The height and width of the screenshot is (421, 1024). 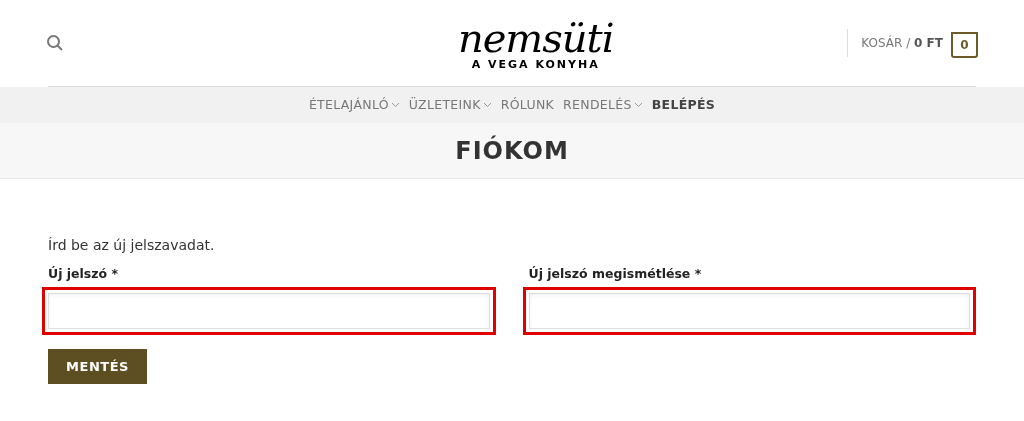 I want to click on nav-link: RENDELÉS, so click(x=603, y=105).